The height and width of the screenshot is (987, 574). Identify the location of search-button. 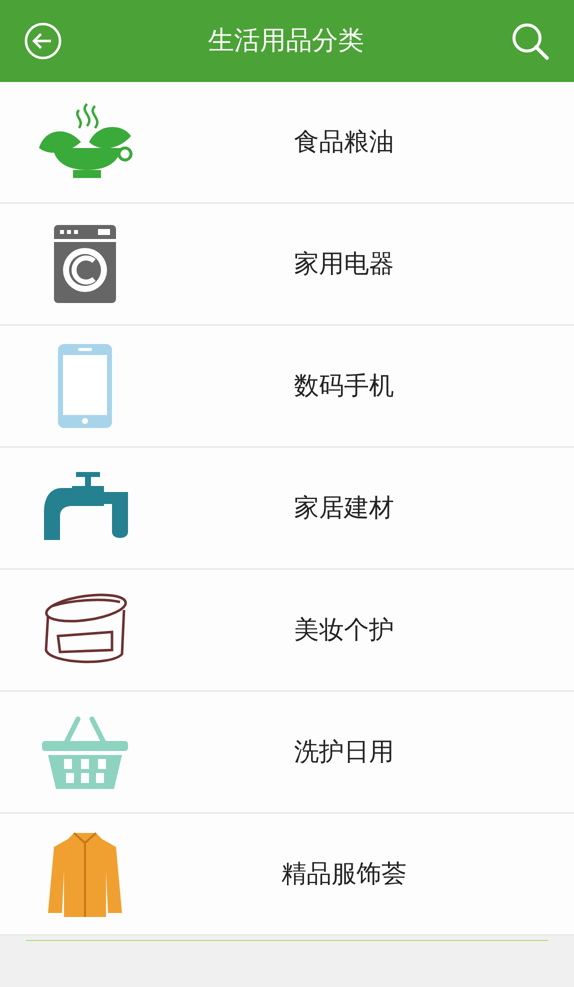
(530, 41).